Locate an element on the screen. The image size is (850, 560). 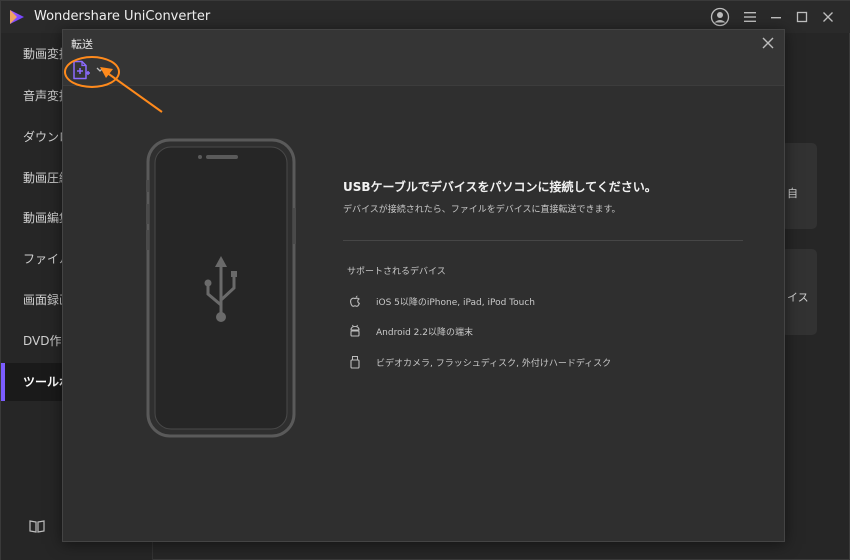
connect-subtext: デバイスが接続されたら、ファイルをデバイスに直接転送できます。 is located at coordinates (482, 210).